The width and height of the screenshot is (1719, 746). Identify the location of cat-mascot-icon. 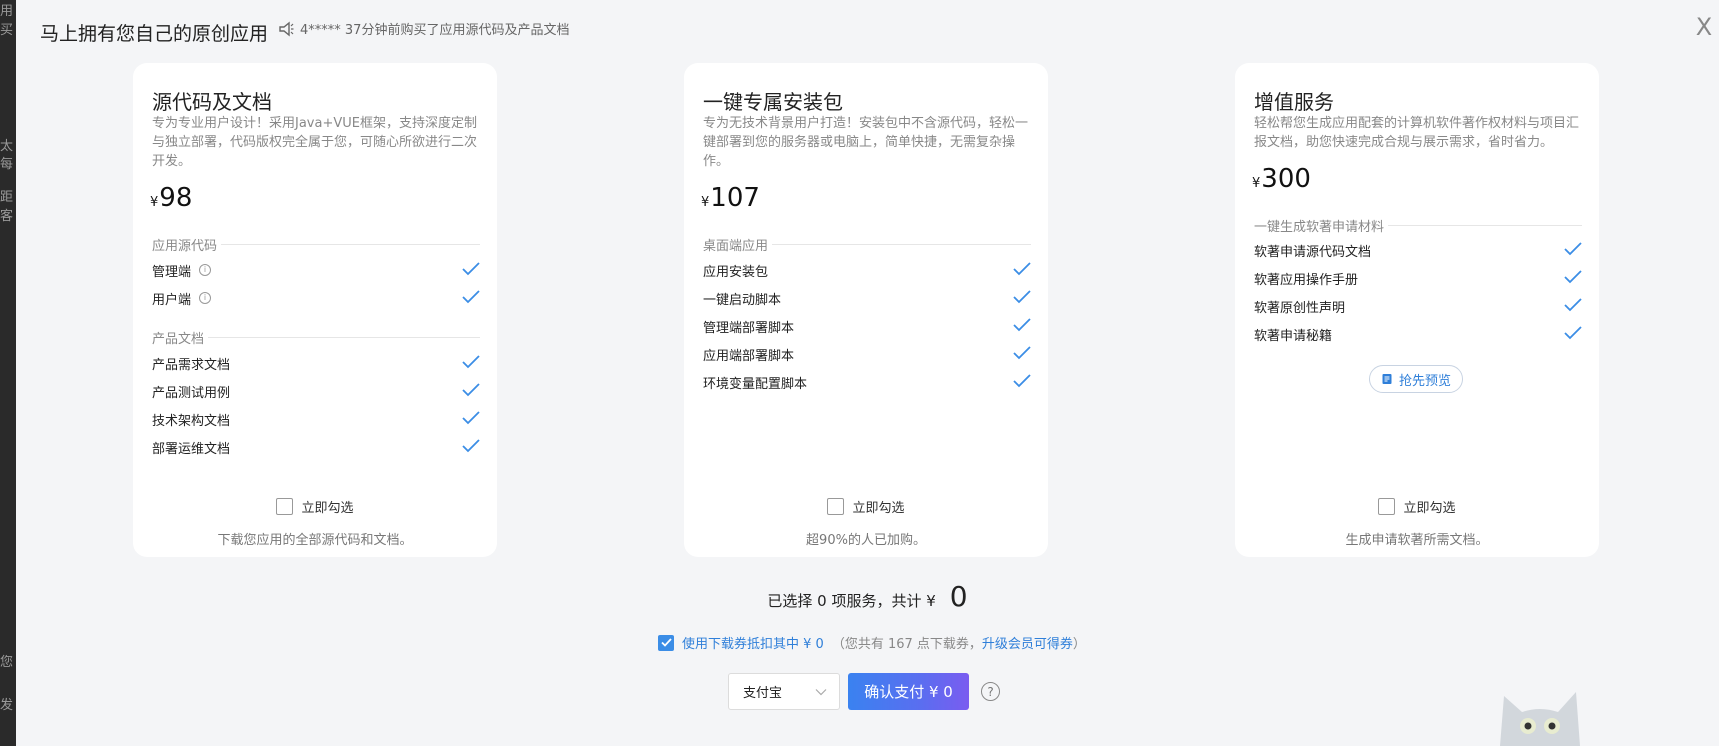
(1540, 719).